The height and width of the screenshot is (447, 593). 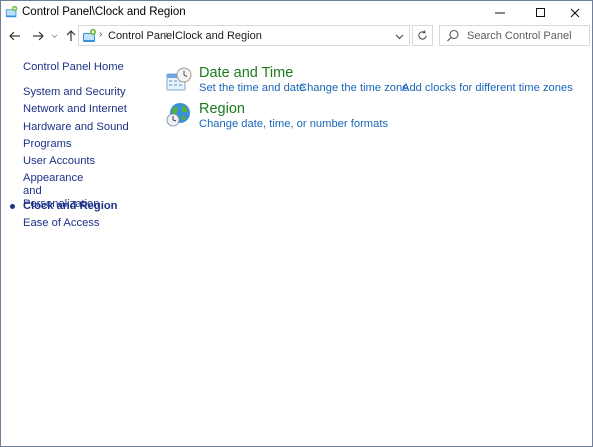 What do you see at coordinates (12, 206) in the screenshot?
I see `current-item-bullet` at bounding box center [12, 206].